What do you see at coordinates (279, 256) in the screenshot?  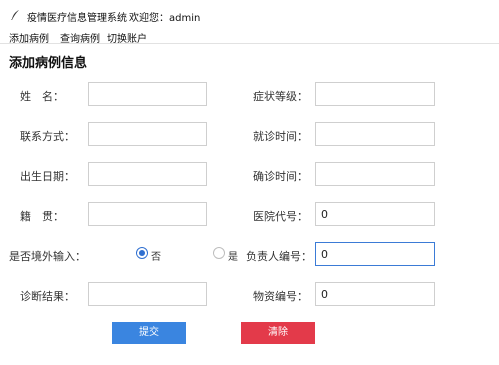 I see `responsible-id-label: 负责人编号：` at bounding box center [279, 256].